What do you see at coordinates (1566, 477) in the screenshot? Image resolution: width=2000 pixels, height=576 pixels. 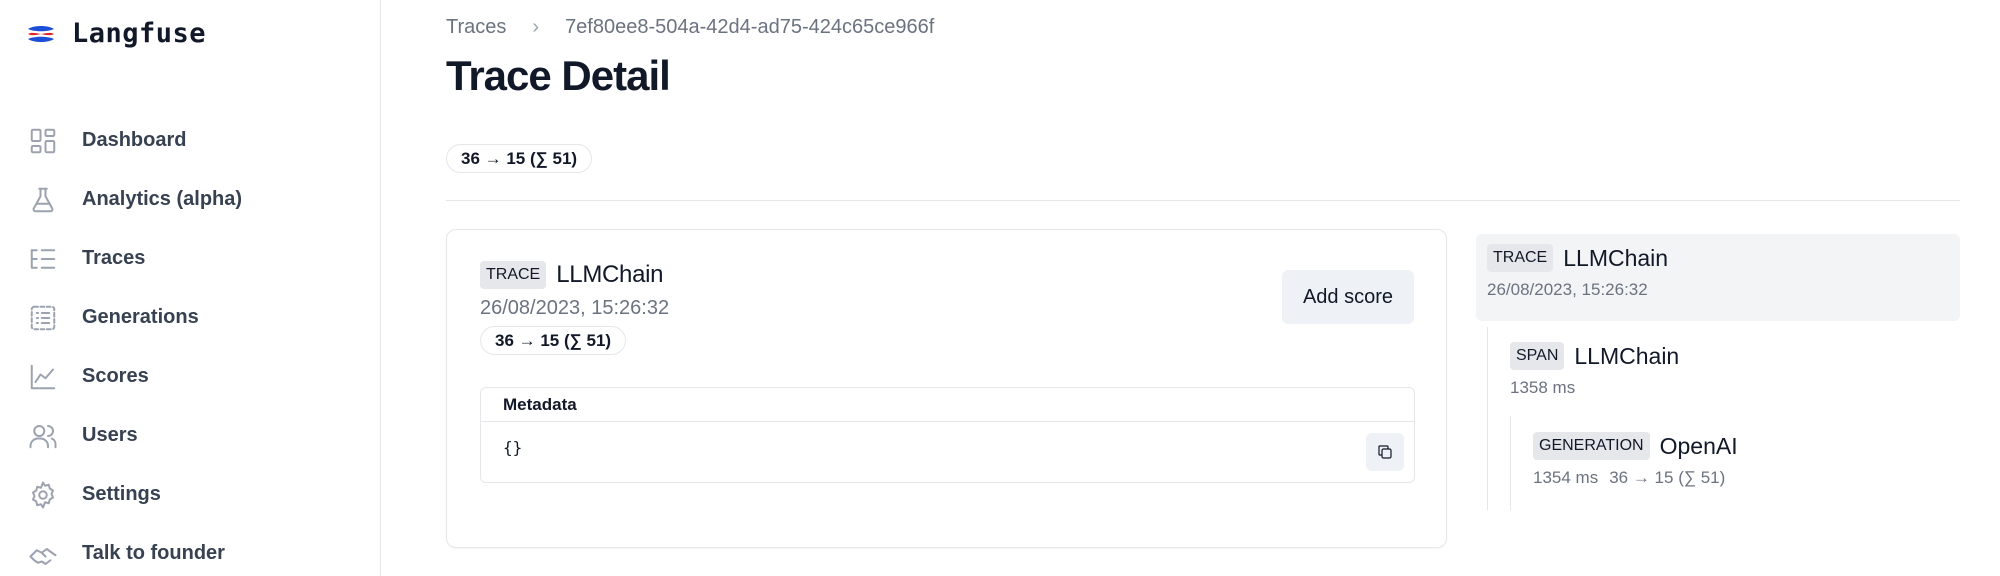 I see `tree-generation-duration: 1354 ms` at bounding box center [1566, 477].